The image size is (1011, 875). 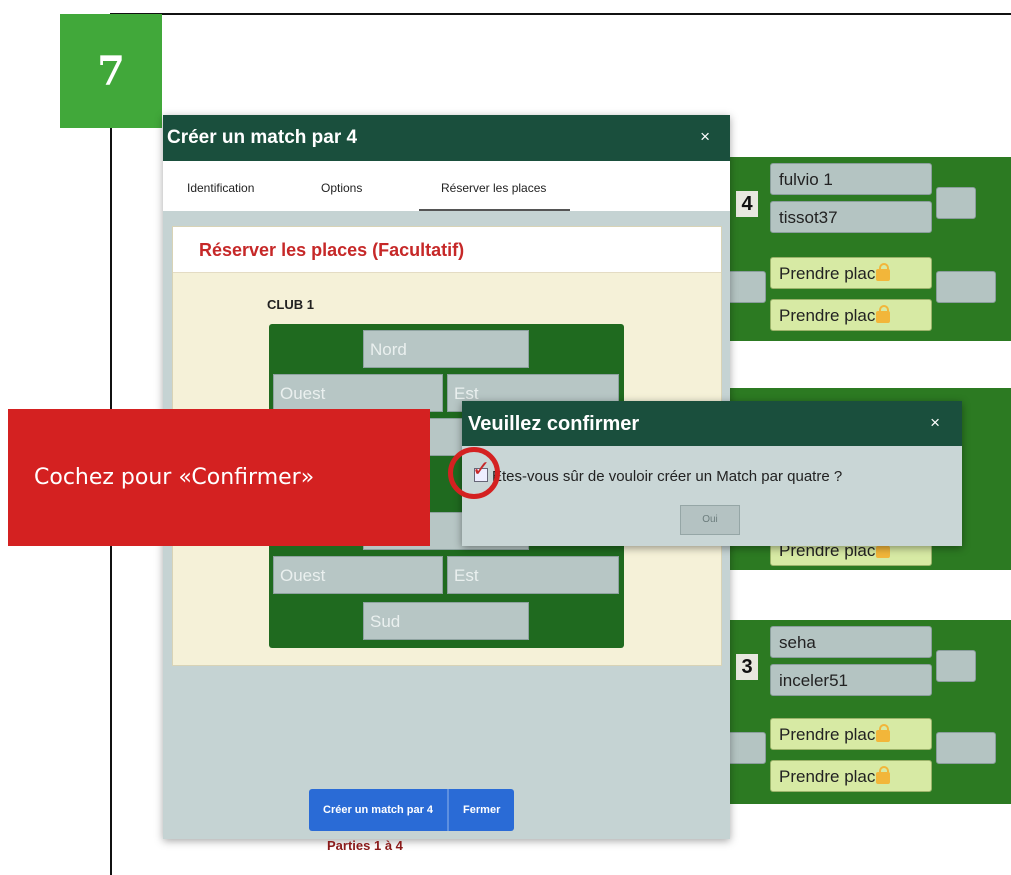 What do you see at coordinates (851, 642) in the screenshot?
I see `player-name: seha` at bounding box center [851, 642].